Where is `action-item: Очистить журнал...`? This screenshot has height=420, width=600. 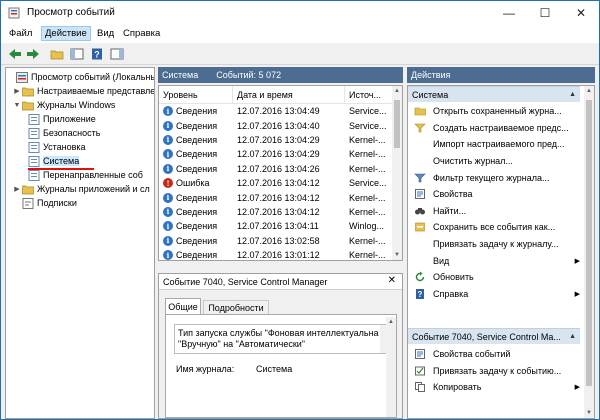 action-item: Очистить журнал... is located at coordinates (501, 161).